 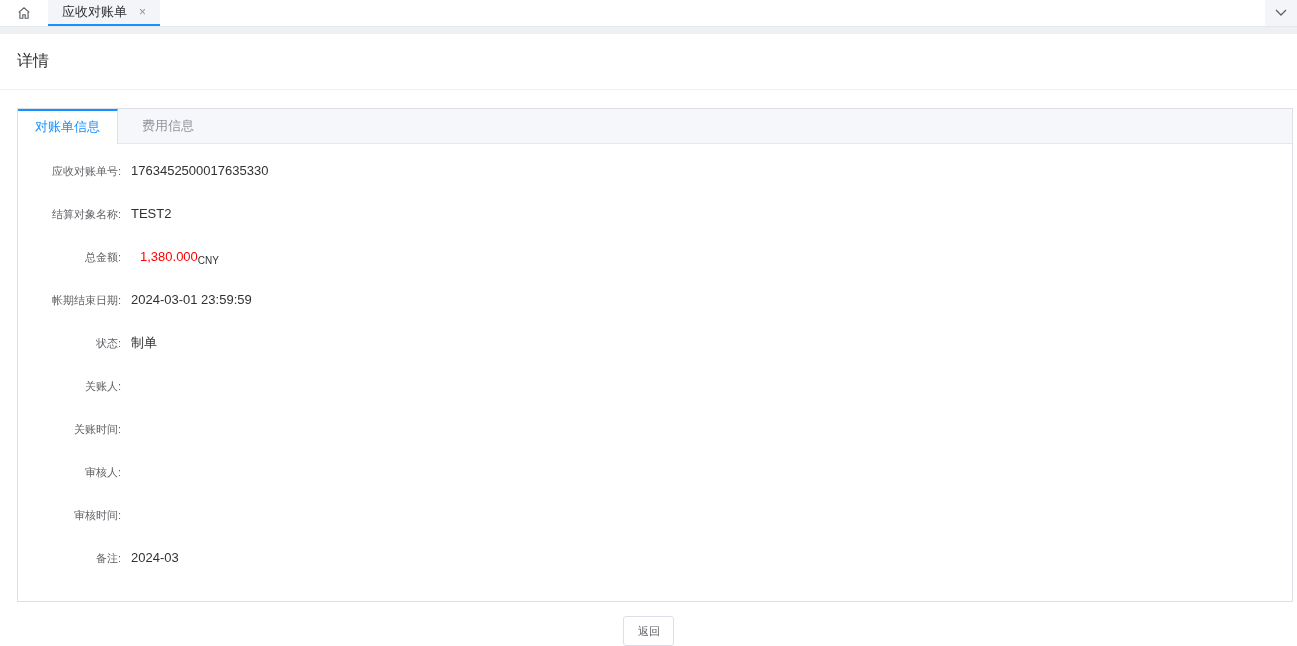 What do you see at coordinates (86, 300) in the screenshot?
I see `field-label: 帐期结束日期:` at bounding box center [86, 300].